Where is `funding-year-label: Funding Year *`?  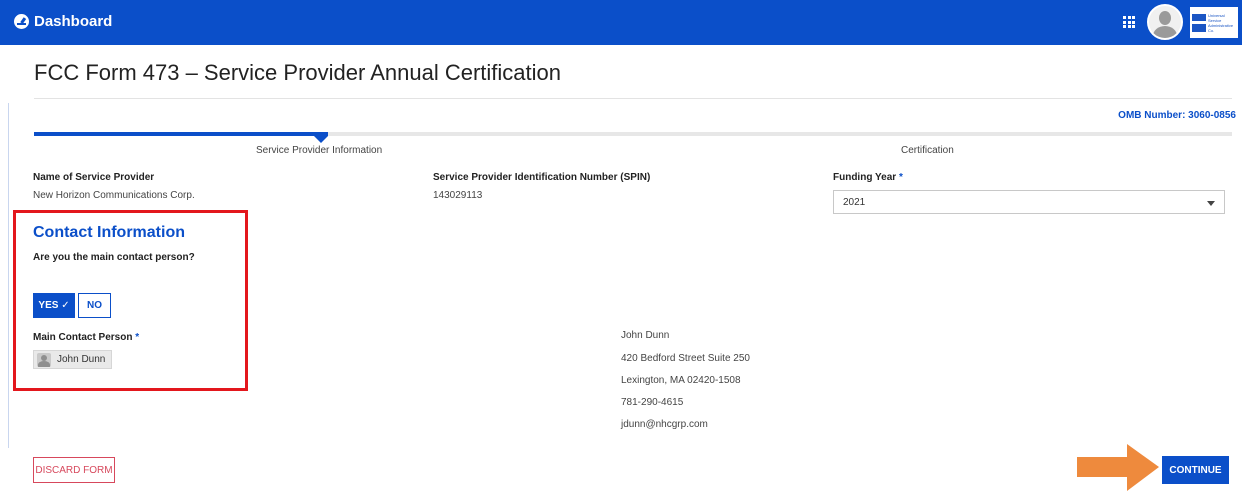 funding-year-label: Funding Year * is located at coordinates (868, 177).